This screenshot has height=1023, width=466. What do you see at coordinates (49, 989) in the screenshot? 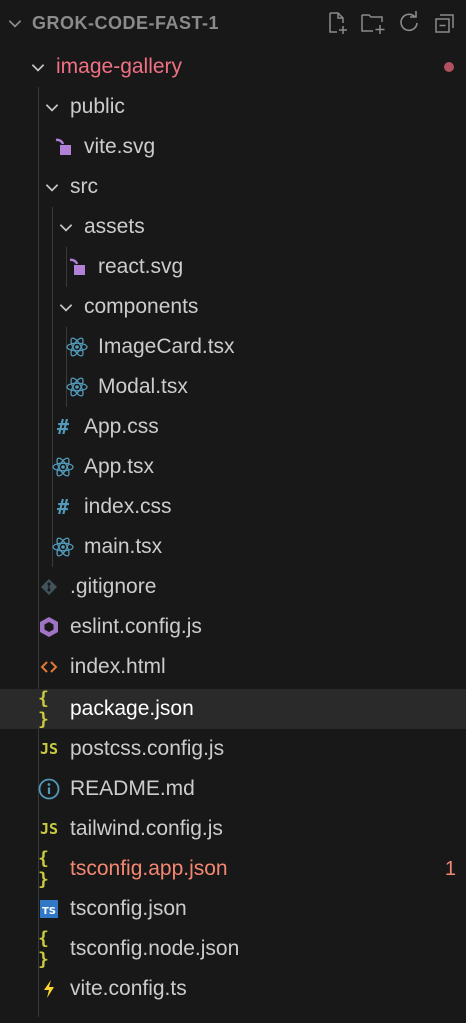
I see `vite-icon` at bounding box center [49, 989].